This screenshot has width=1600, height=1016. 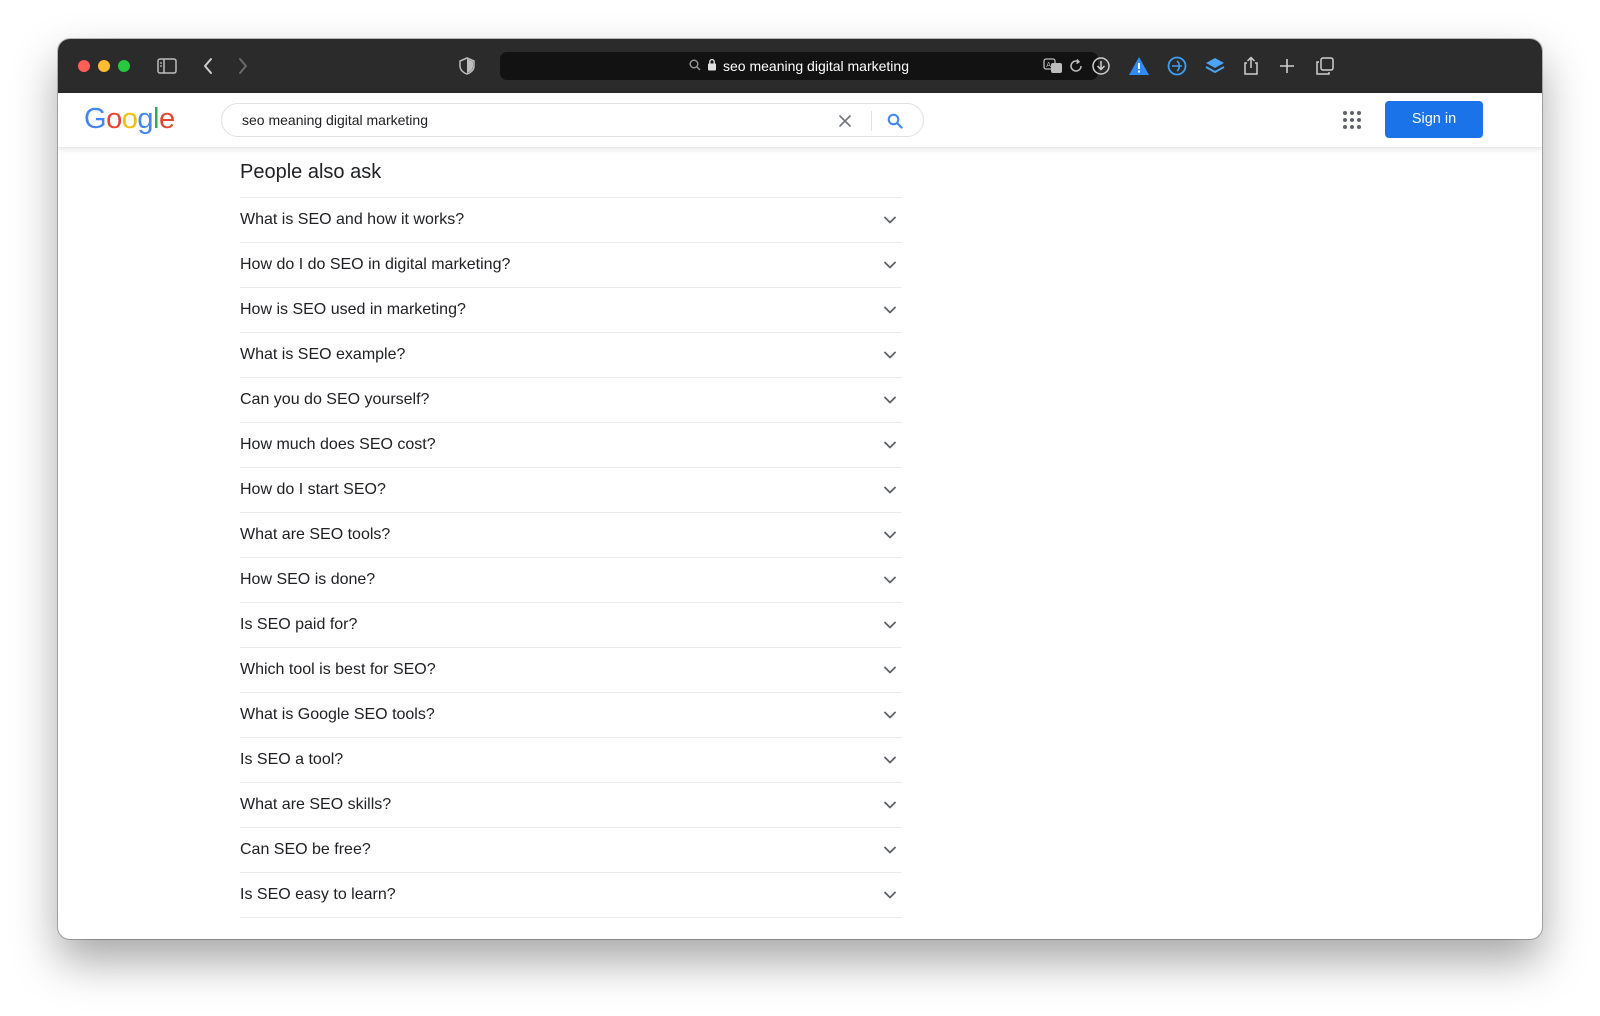 What do you see at coordinates (1076, 68) in the screenshot?
I see `reload-icon` at bounding box center [1076, 68].